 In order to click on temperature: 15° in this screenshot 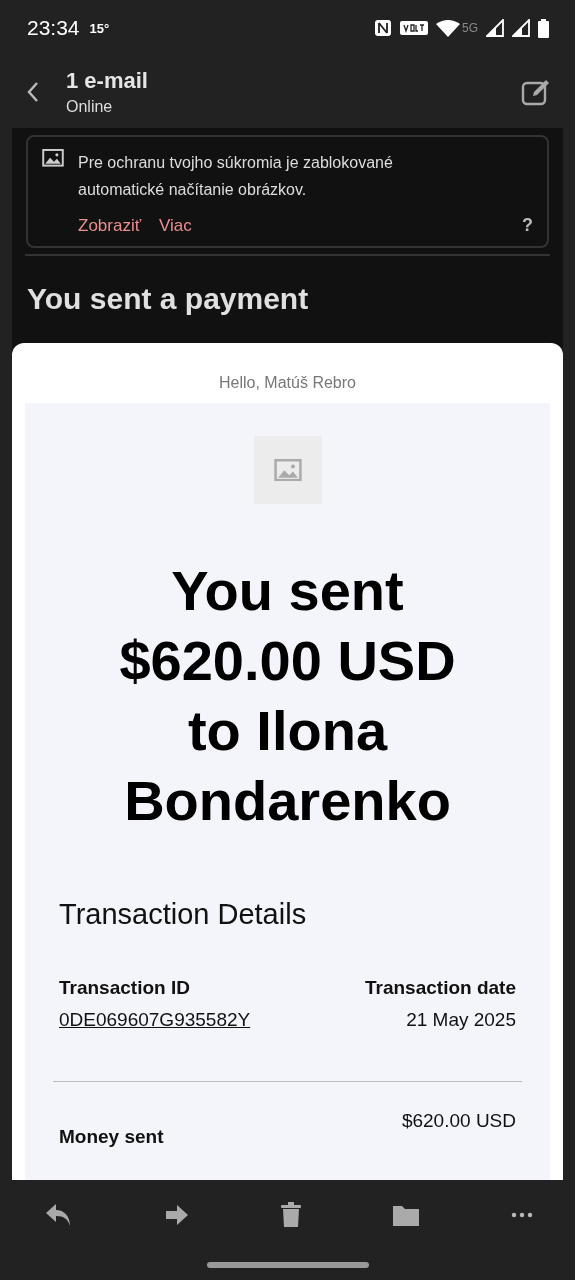, I will do `click(99, 28)`.